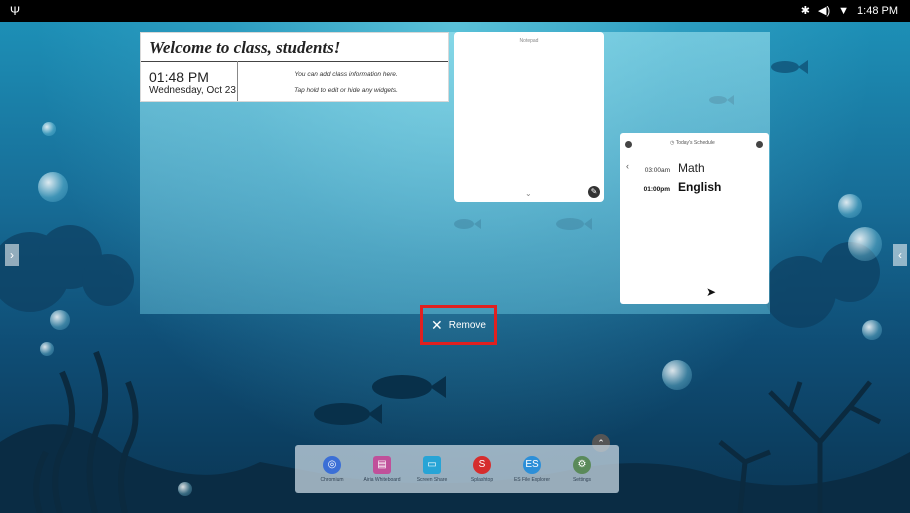 This screenshot has height=513, width=910. I want to click on class-info-line: You can add class information here., so click(346, 74).